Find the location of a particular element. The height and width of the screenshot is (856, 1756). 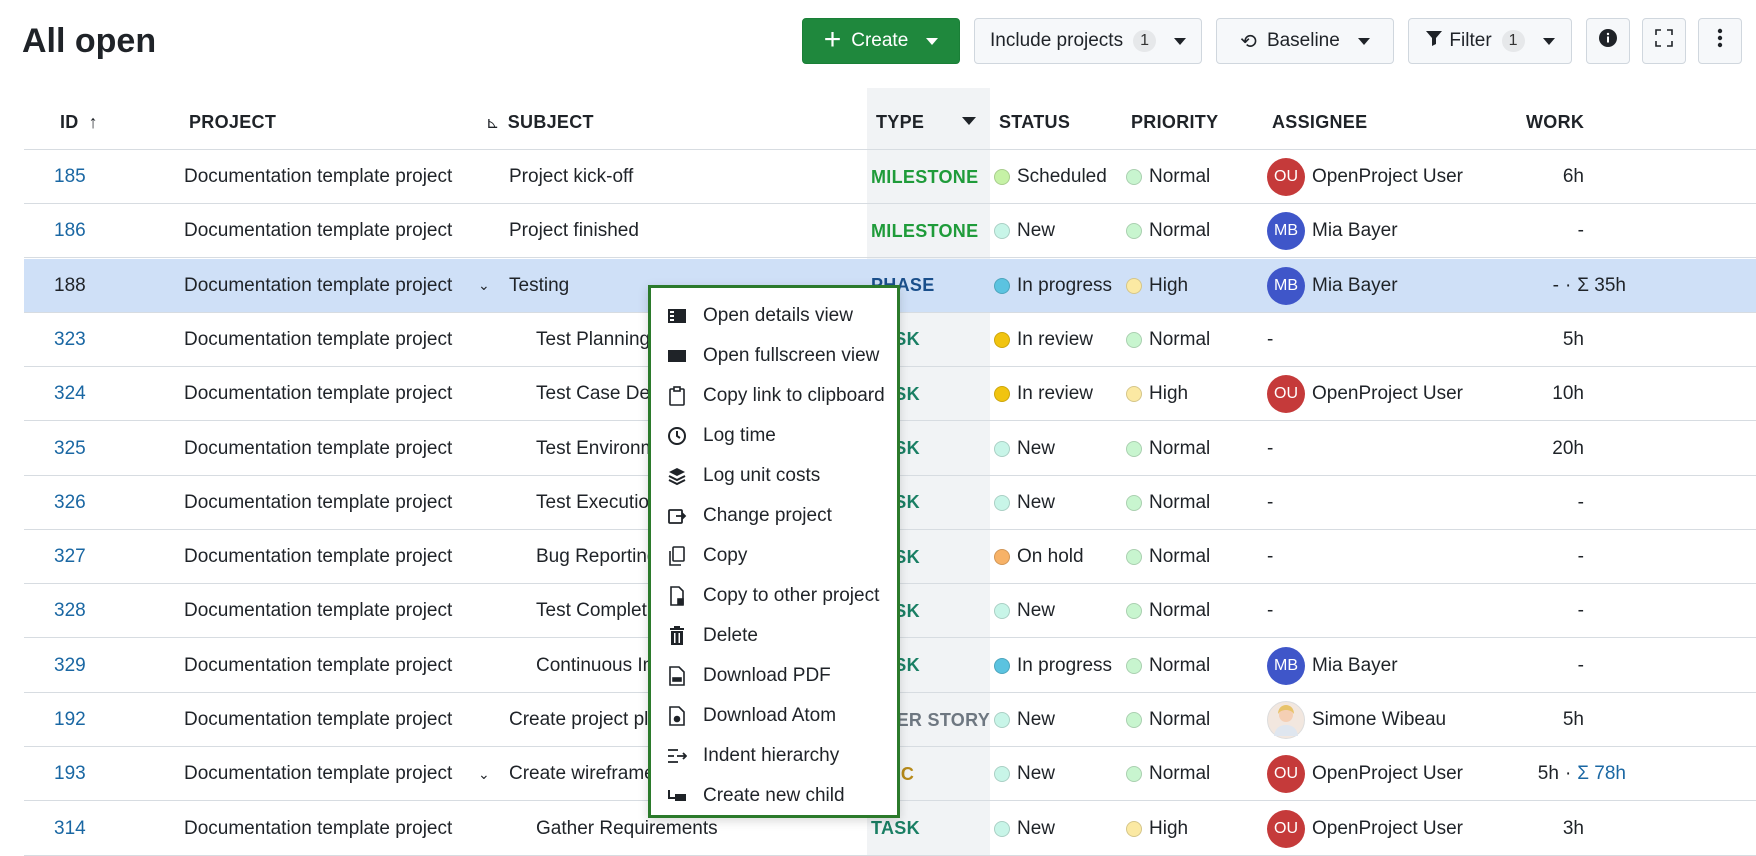

work-package-id-link: 323 is located at coordinates (70, 340).